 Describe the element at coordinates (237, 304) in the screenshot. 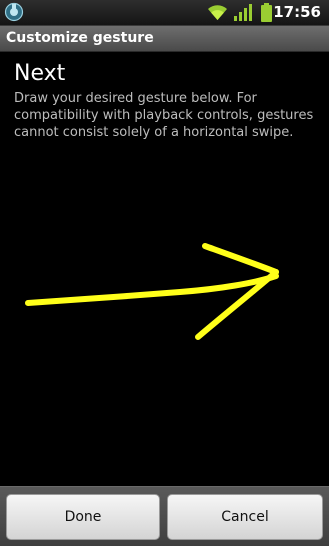

I see `arrow-head-lower` at that location.